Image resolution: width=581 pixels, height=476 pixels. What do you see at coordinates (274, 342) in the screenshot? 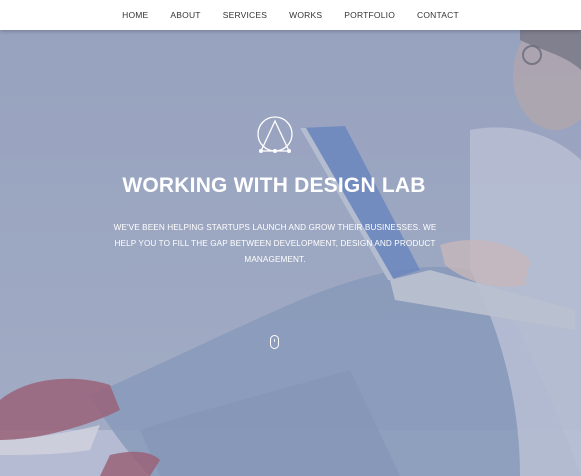
I see `mouse-scroll-icon` at bounding box center [274, 342].